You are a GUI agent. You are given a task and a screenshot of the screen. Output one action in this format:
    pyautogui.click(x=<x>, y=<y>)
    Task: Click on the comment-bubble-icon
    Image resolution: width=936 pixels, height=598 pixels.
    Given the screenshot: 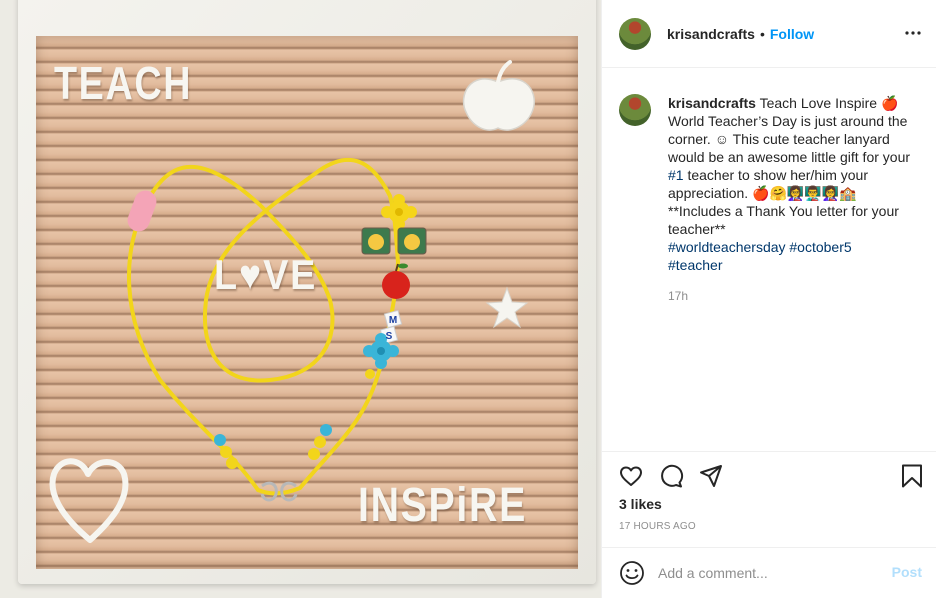 What is the action you would take?
    pyautogui.click(x=671, y=476)
    